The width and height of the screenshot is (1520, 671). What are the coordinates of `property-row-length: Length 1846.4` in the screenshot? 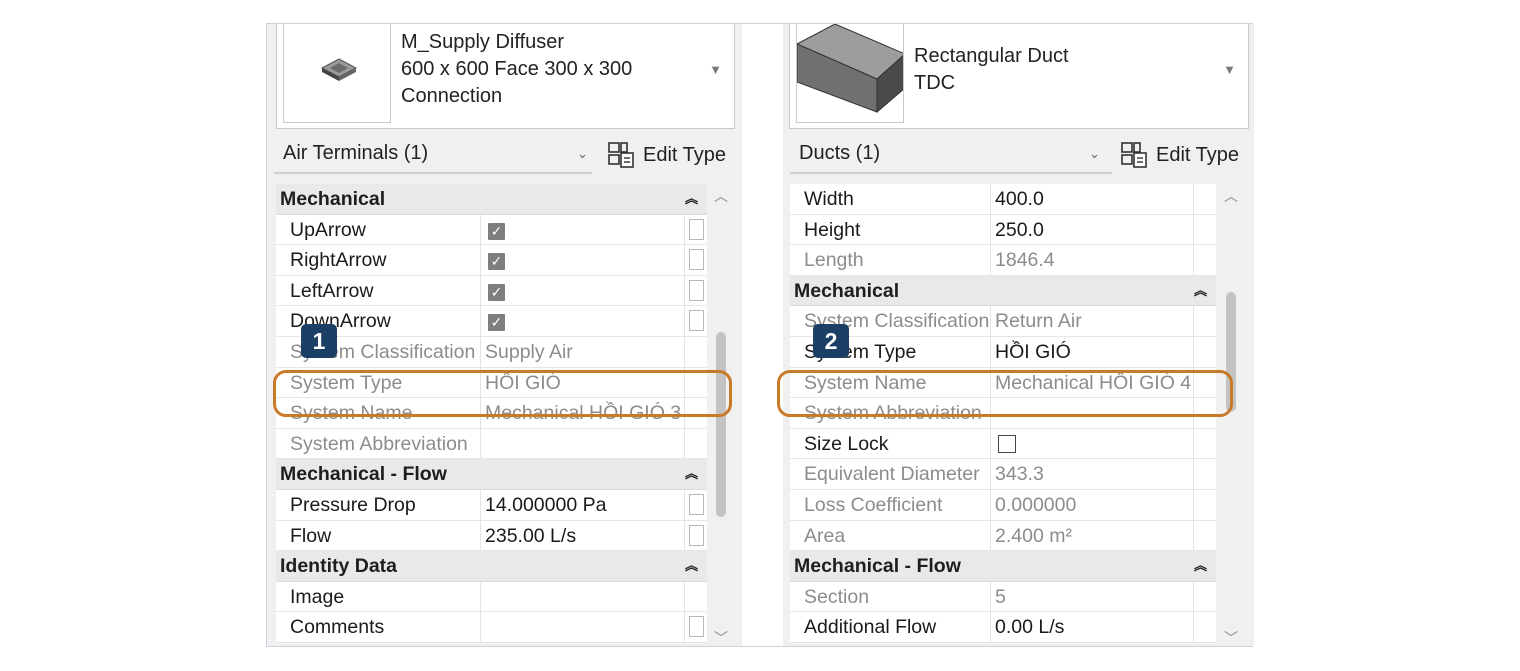 It's located at (1003, 260).